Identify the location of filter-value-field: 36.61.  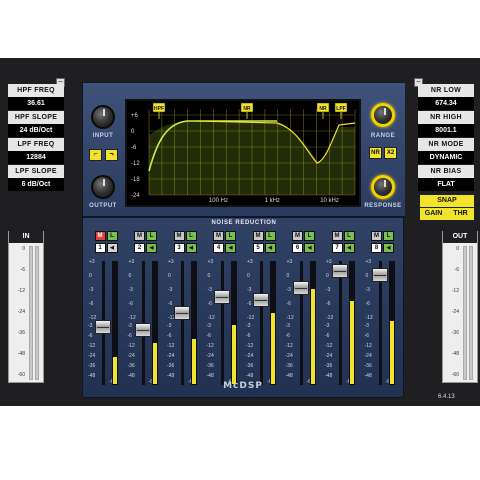
(36, 103).